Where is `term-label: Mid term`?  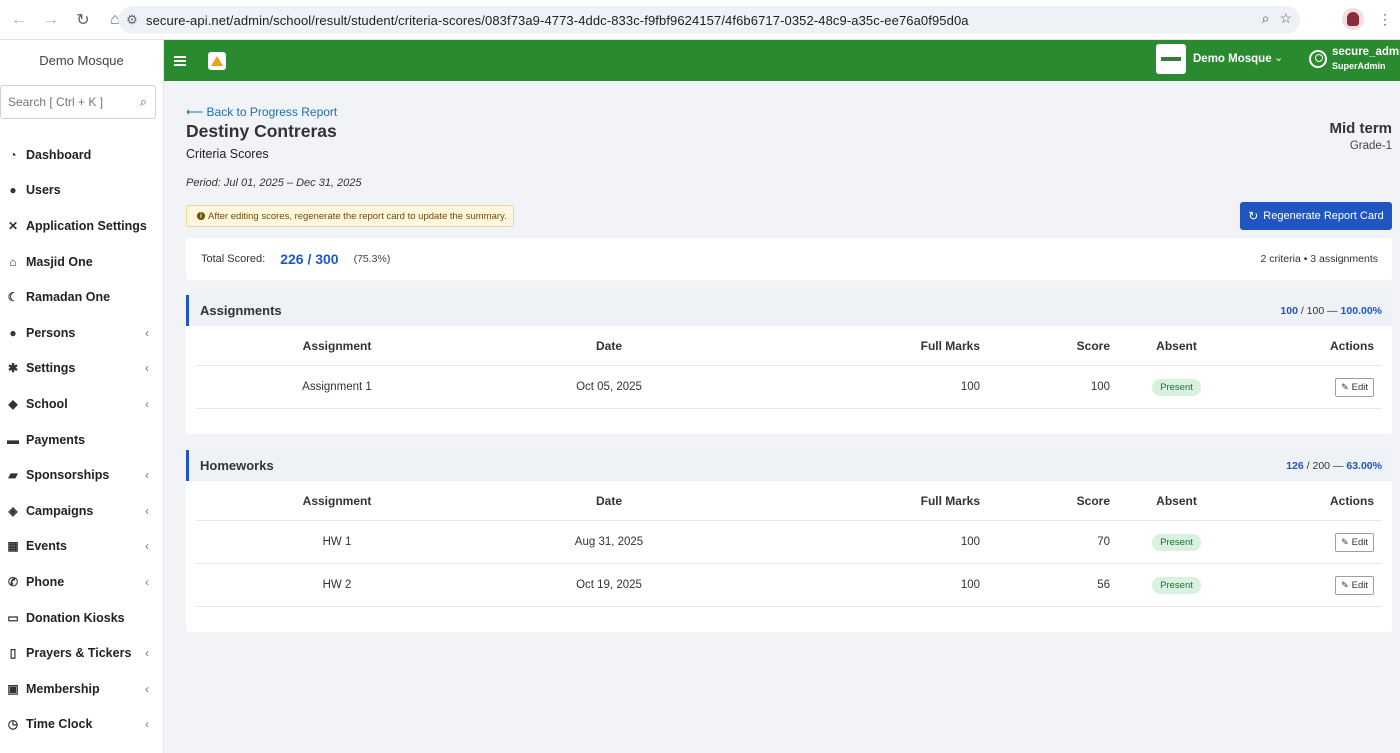
term-label: Mid term is located at coordinates (1360, 128).